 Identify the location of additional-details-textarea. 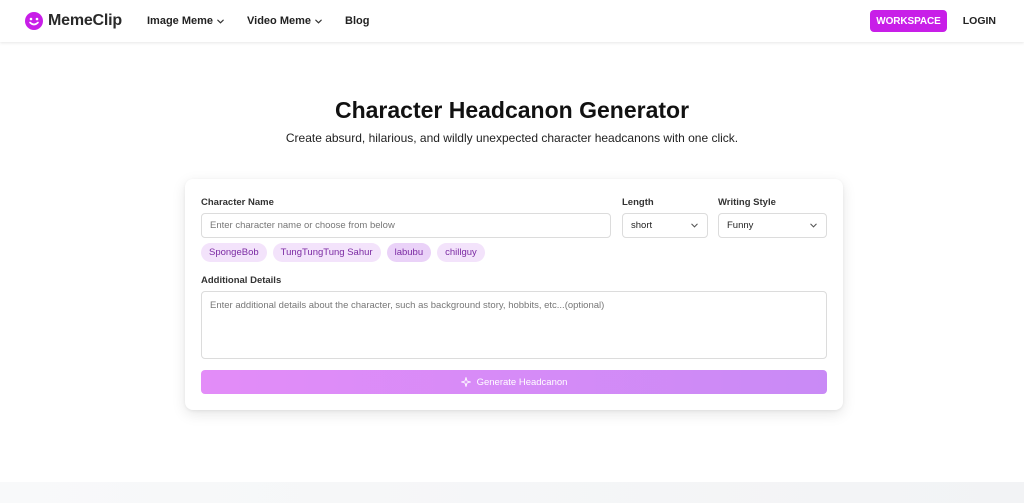
(514, 325).